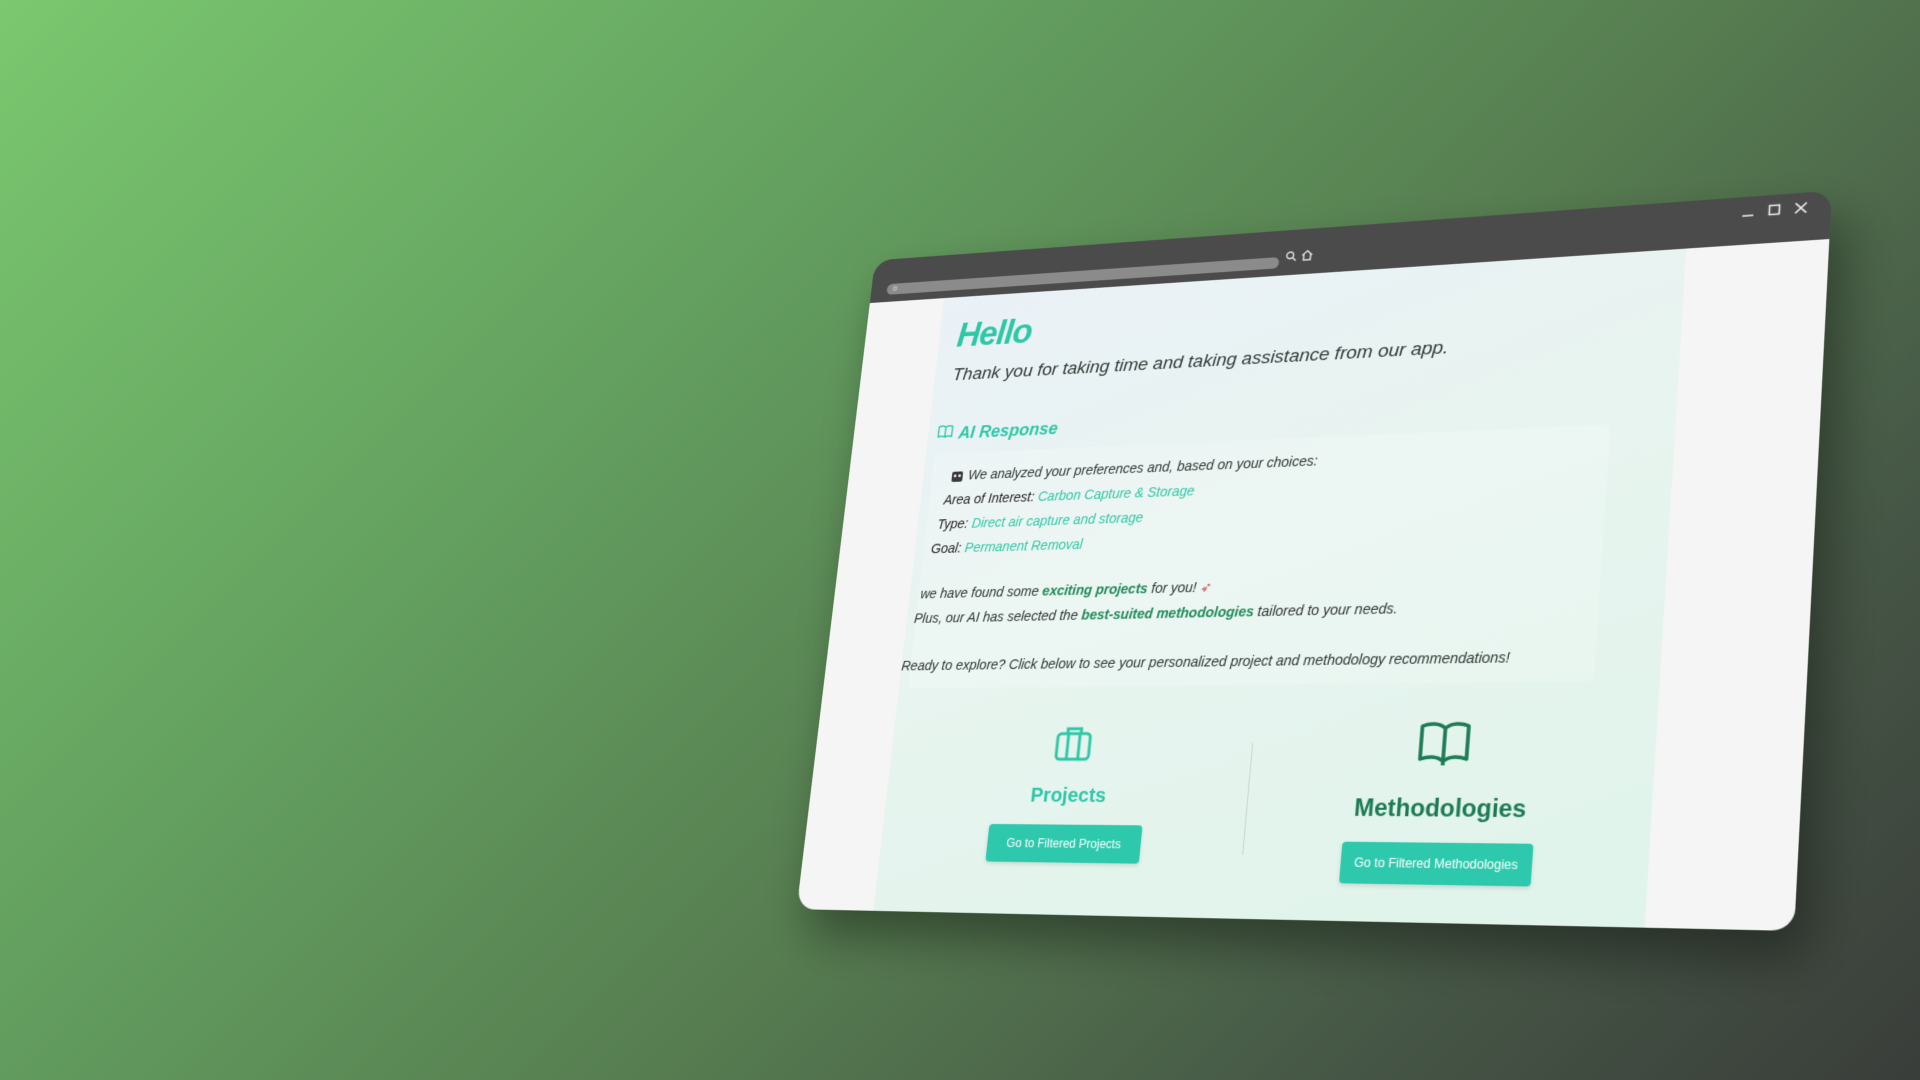 This screenshot has height=1080, width=1920. What do you see at coordinates (1174, 587) in the screenshot?
I see `found-suffix: for you!` at bounding box center [1174, 587].